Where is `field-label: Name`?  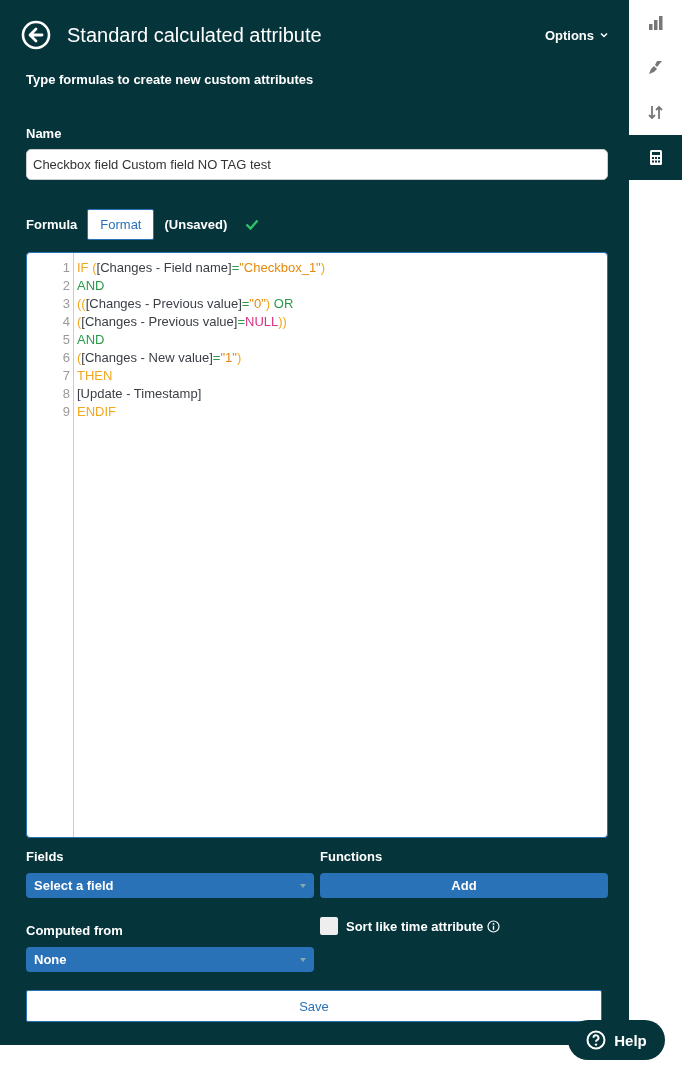 field-label: Name is located at coordinates (44, 133).